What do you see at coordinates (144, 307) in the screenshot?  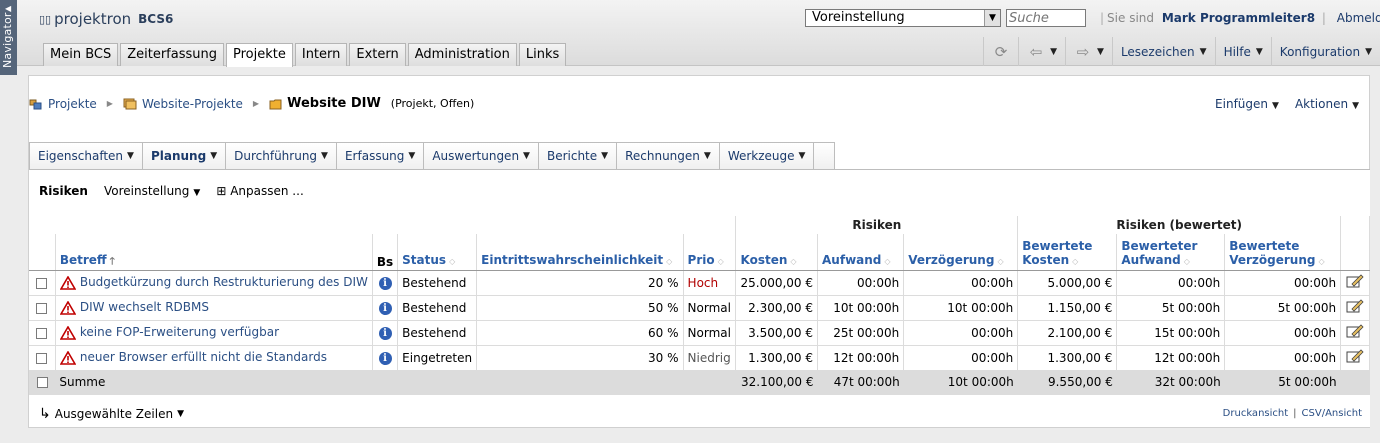 I see `risk-subject-link: DIW wechselt RDBMS` at bounding box center [144, 307].